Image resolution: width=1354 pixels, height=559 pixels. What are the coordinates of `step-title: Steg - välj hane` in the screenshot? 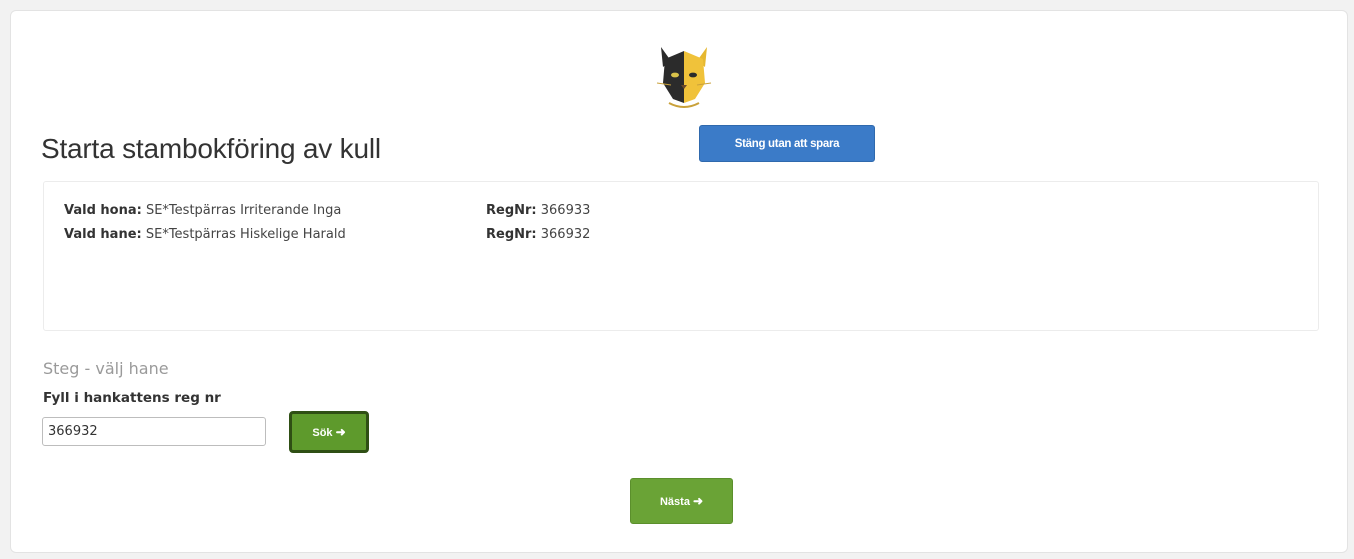 It's located at (106, 368).